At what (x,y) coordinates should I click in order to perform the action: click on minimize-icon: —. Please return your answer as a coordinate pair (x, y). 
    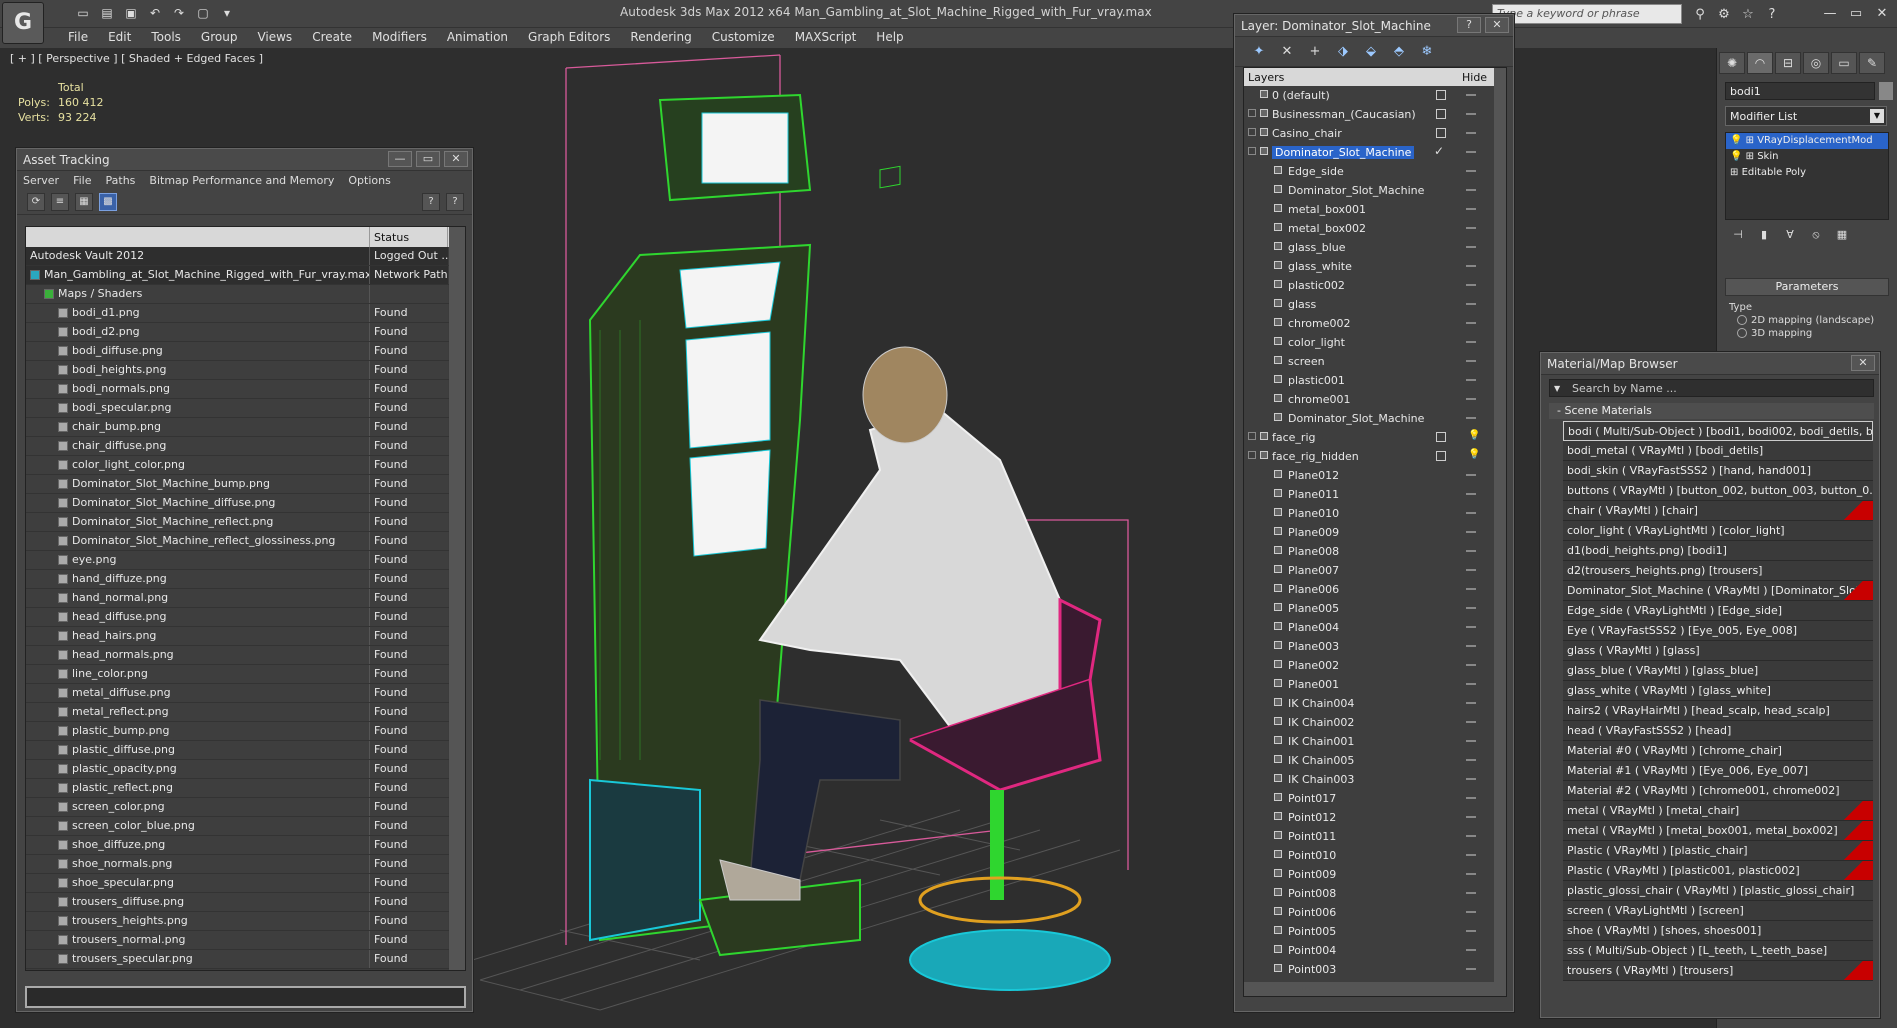
    Looking at the image, I should click on (1830, 13).